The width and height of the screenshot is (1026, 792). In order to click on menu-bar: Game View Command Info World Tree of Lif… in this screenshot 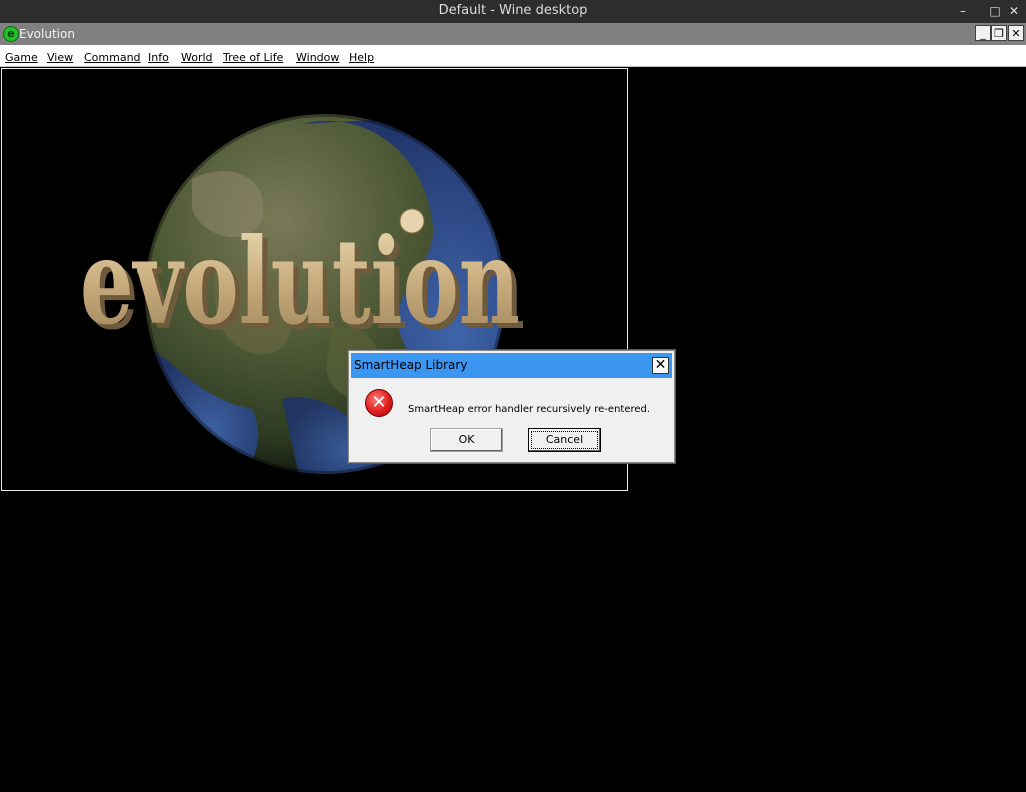, I will do `click(513, 56)`.